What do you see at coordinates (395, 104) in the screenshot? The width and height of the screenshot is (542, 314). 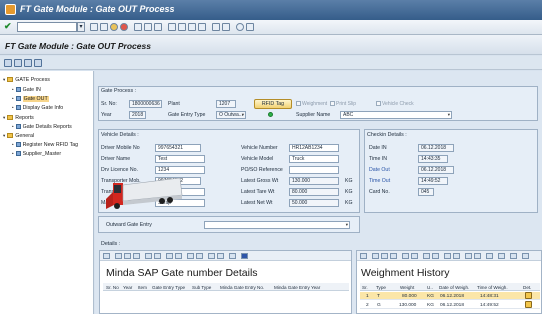 I see `vehicle-check-checkbox: Vehicle Check` at bounding box center [395, 104].